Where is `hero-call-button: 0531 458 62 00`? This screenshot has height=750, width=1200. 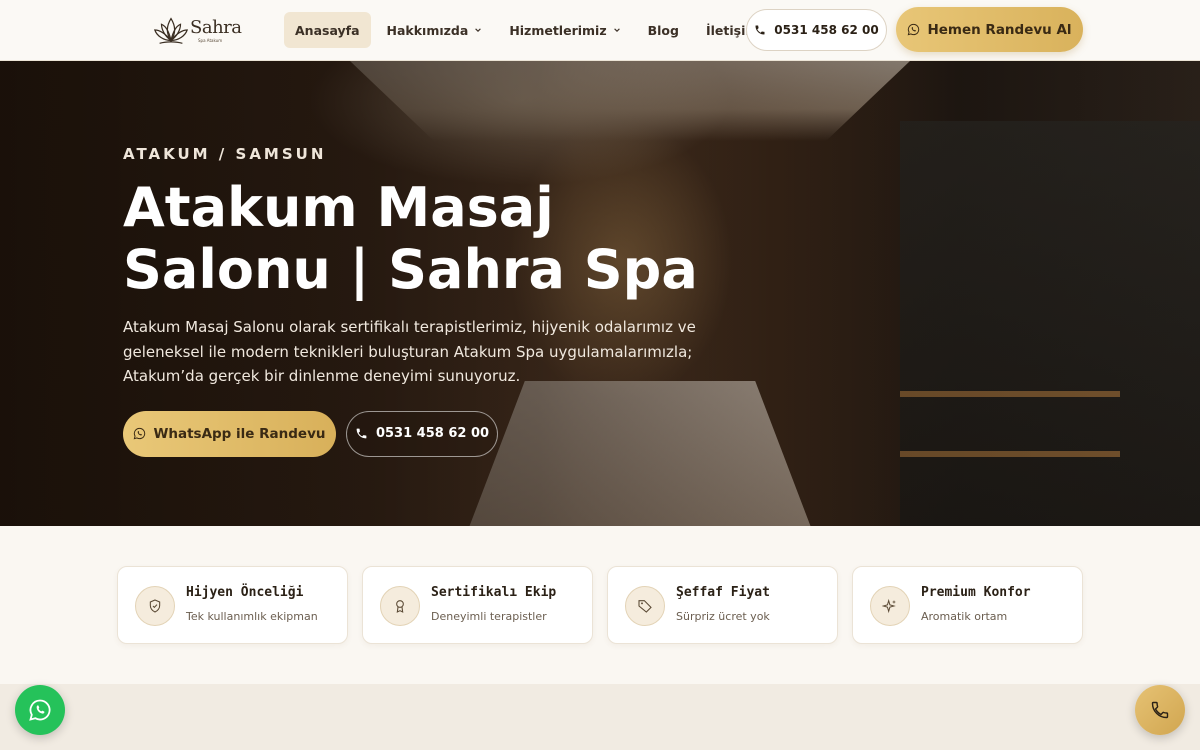 hero-call-button: 0531 458 62 00 is located at coordinates (422, 433).